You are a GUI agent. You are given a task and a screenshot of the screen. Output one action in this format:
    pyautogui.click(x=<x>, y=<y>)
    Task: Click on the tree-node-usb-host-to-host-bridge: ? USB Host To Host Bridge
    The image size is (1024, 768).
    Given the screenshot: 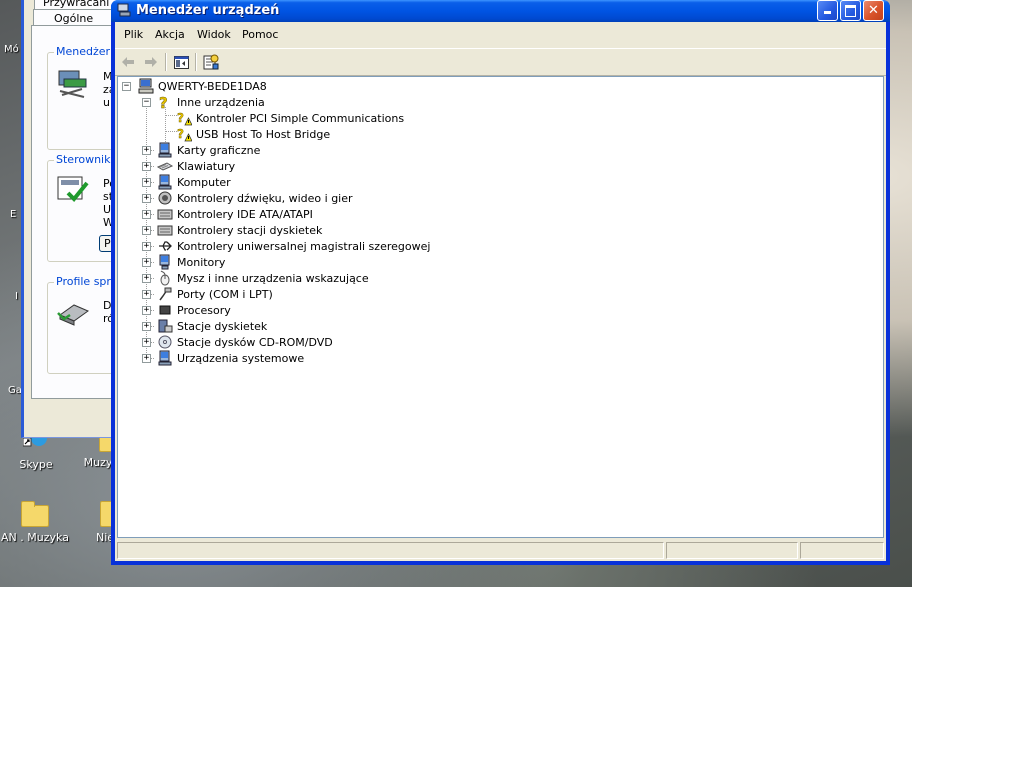 What is the action you would take?
    pyautogui.click(x=253, y=134)
    